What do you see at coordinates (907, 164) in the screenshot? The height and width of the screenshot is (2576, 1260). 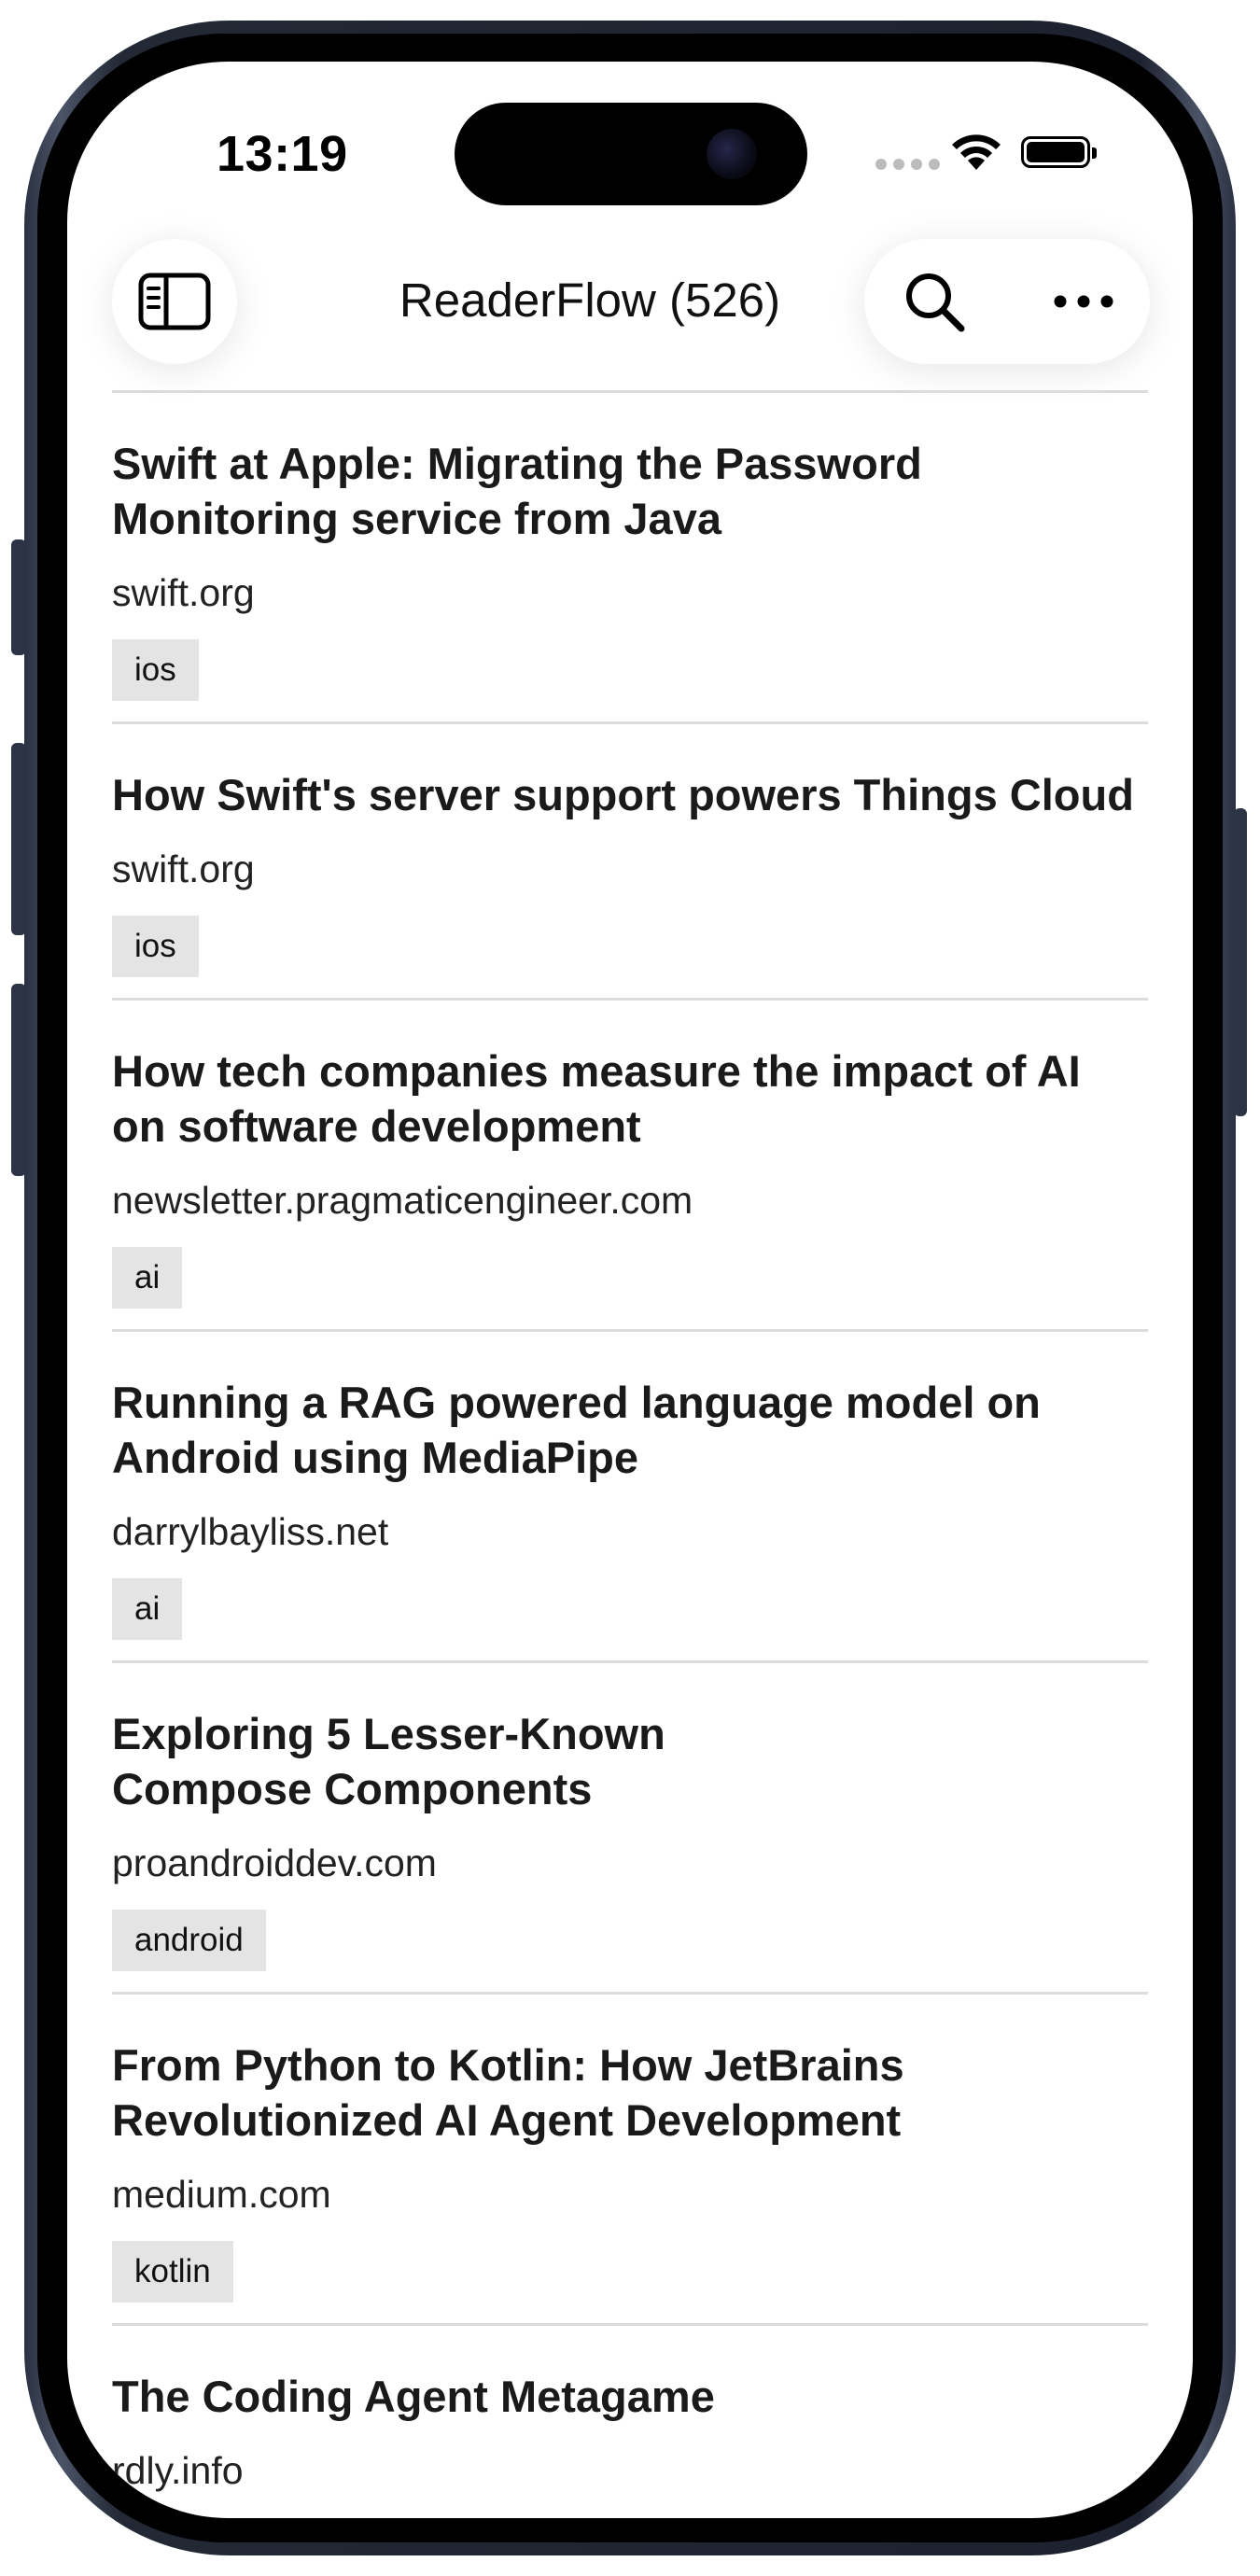 I see `cellular-signal-icon` at bounding box center [907, 164].